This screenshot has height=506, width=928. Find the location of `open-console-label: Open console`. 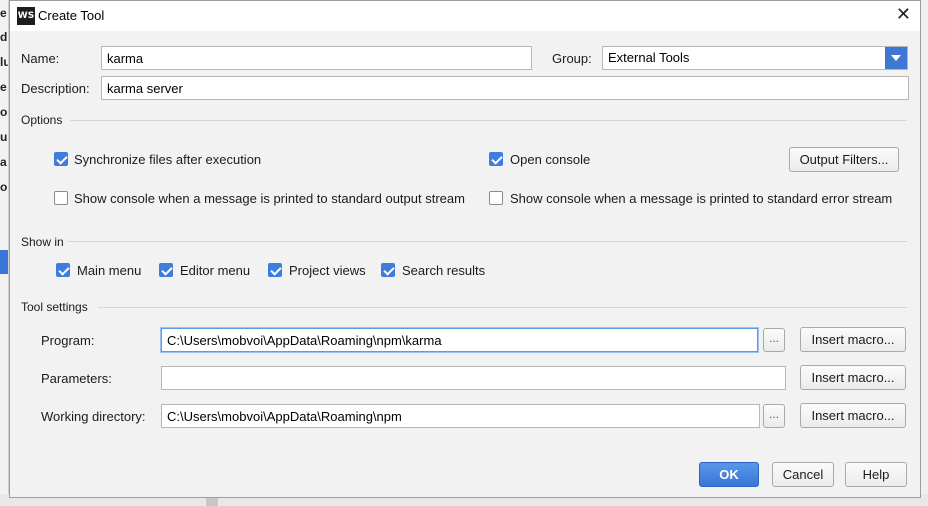

open-console-label: Open console is located at coordinates (550, 159).